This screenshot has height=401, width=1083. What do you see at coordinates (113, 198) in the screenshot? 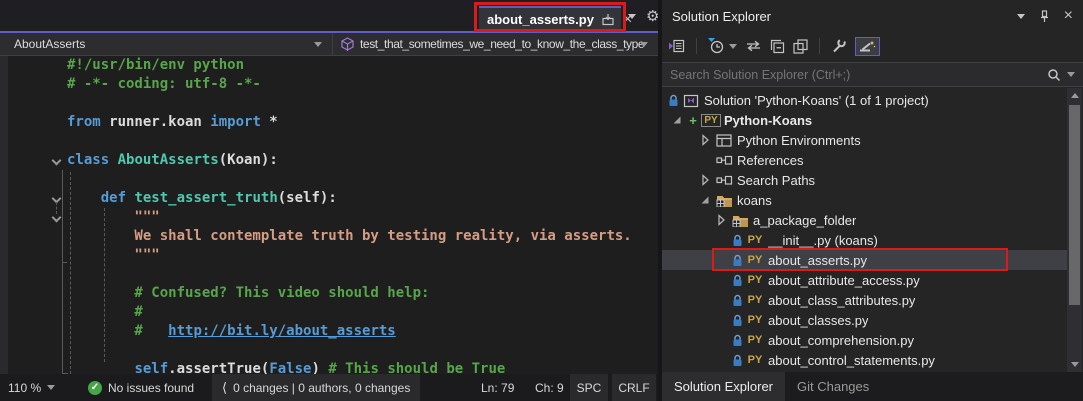
I see `code-token: def` at bounding box center [113, 198].